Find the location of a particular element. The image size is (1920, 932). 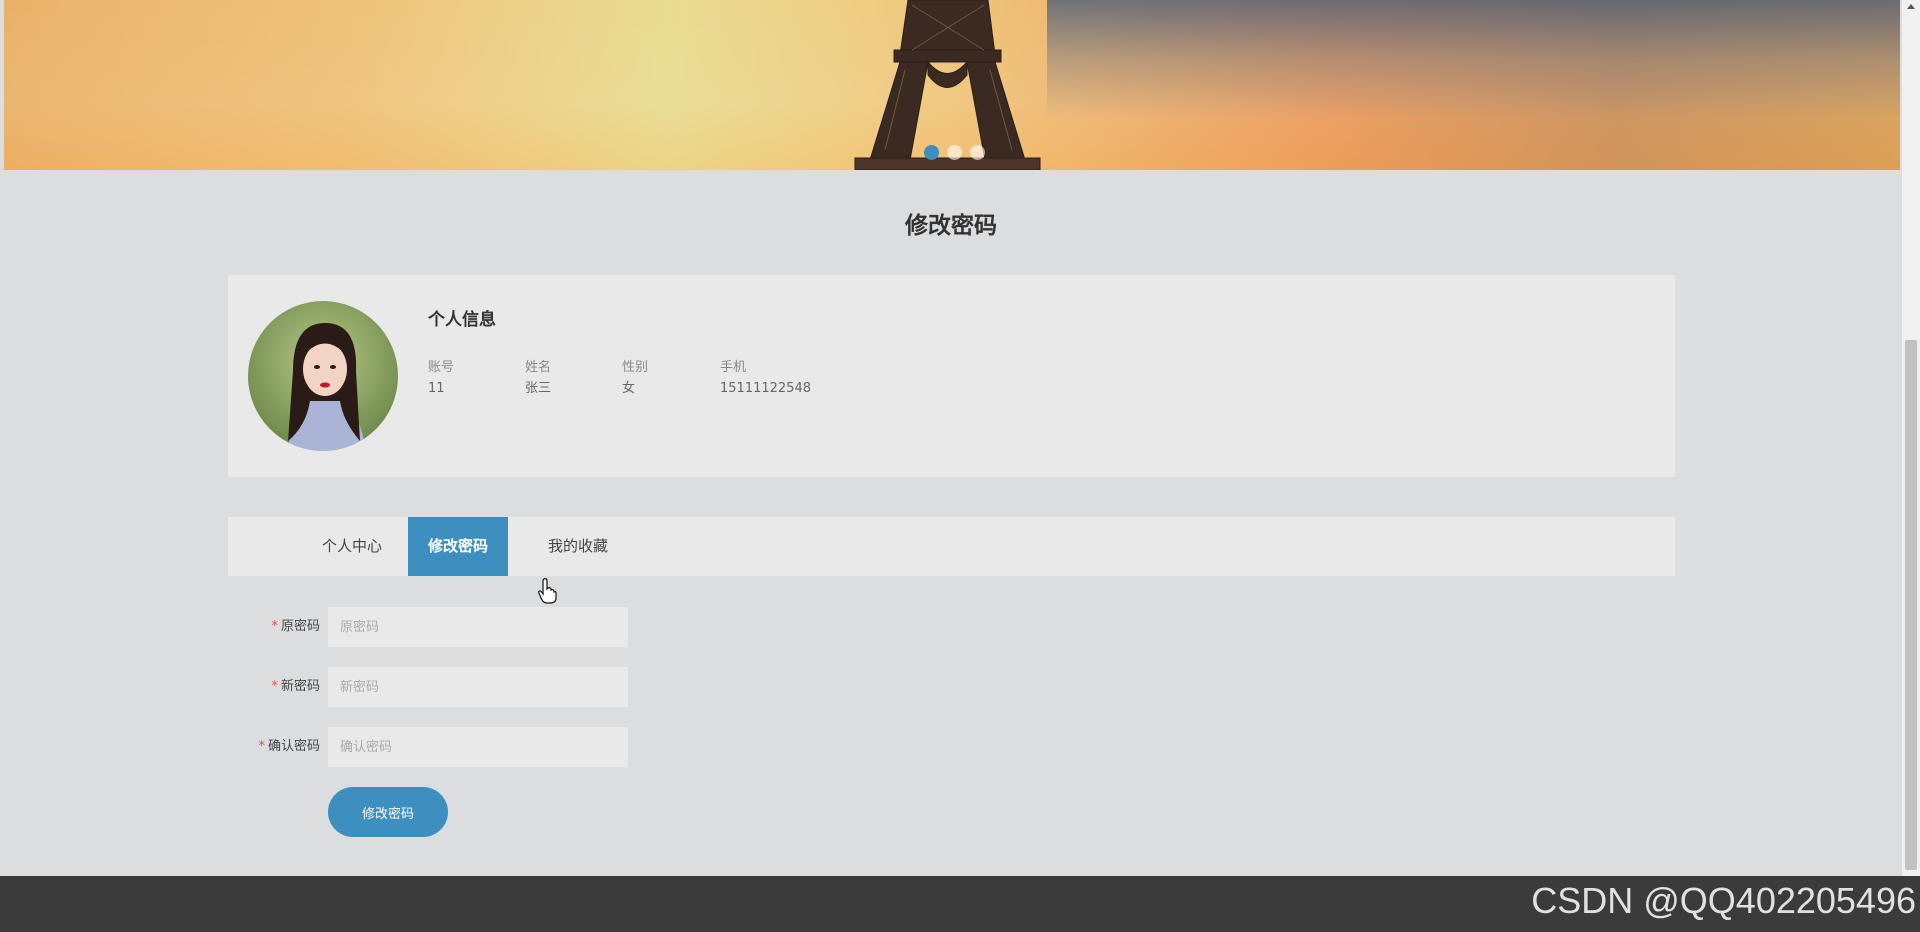

user-tabs: 个人中心 修改密码 我的收藏 is located at coordinates (951, 546).